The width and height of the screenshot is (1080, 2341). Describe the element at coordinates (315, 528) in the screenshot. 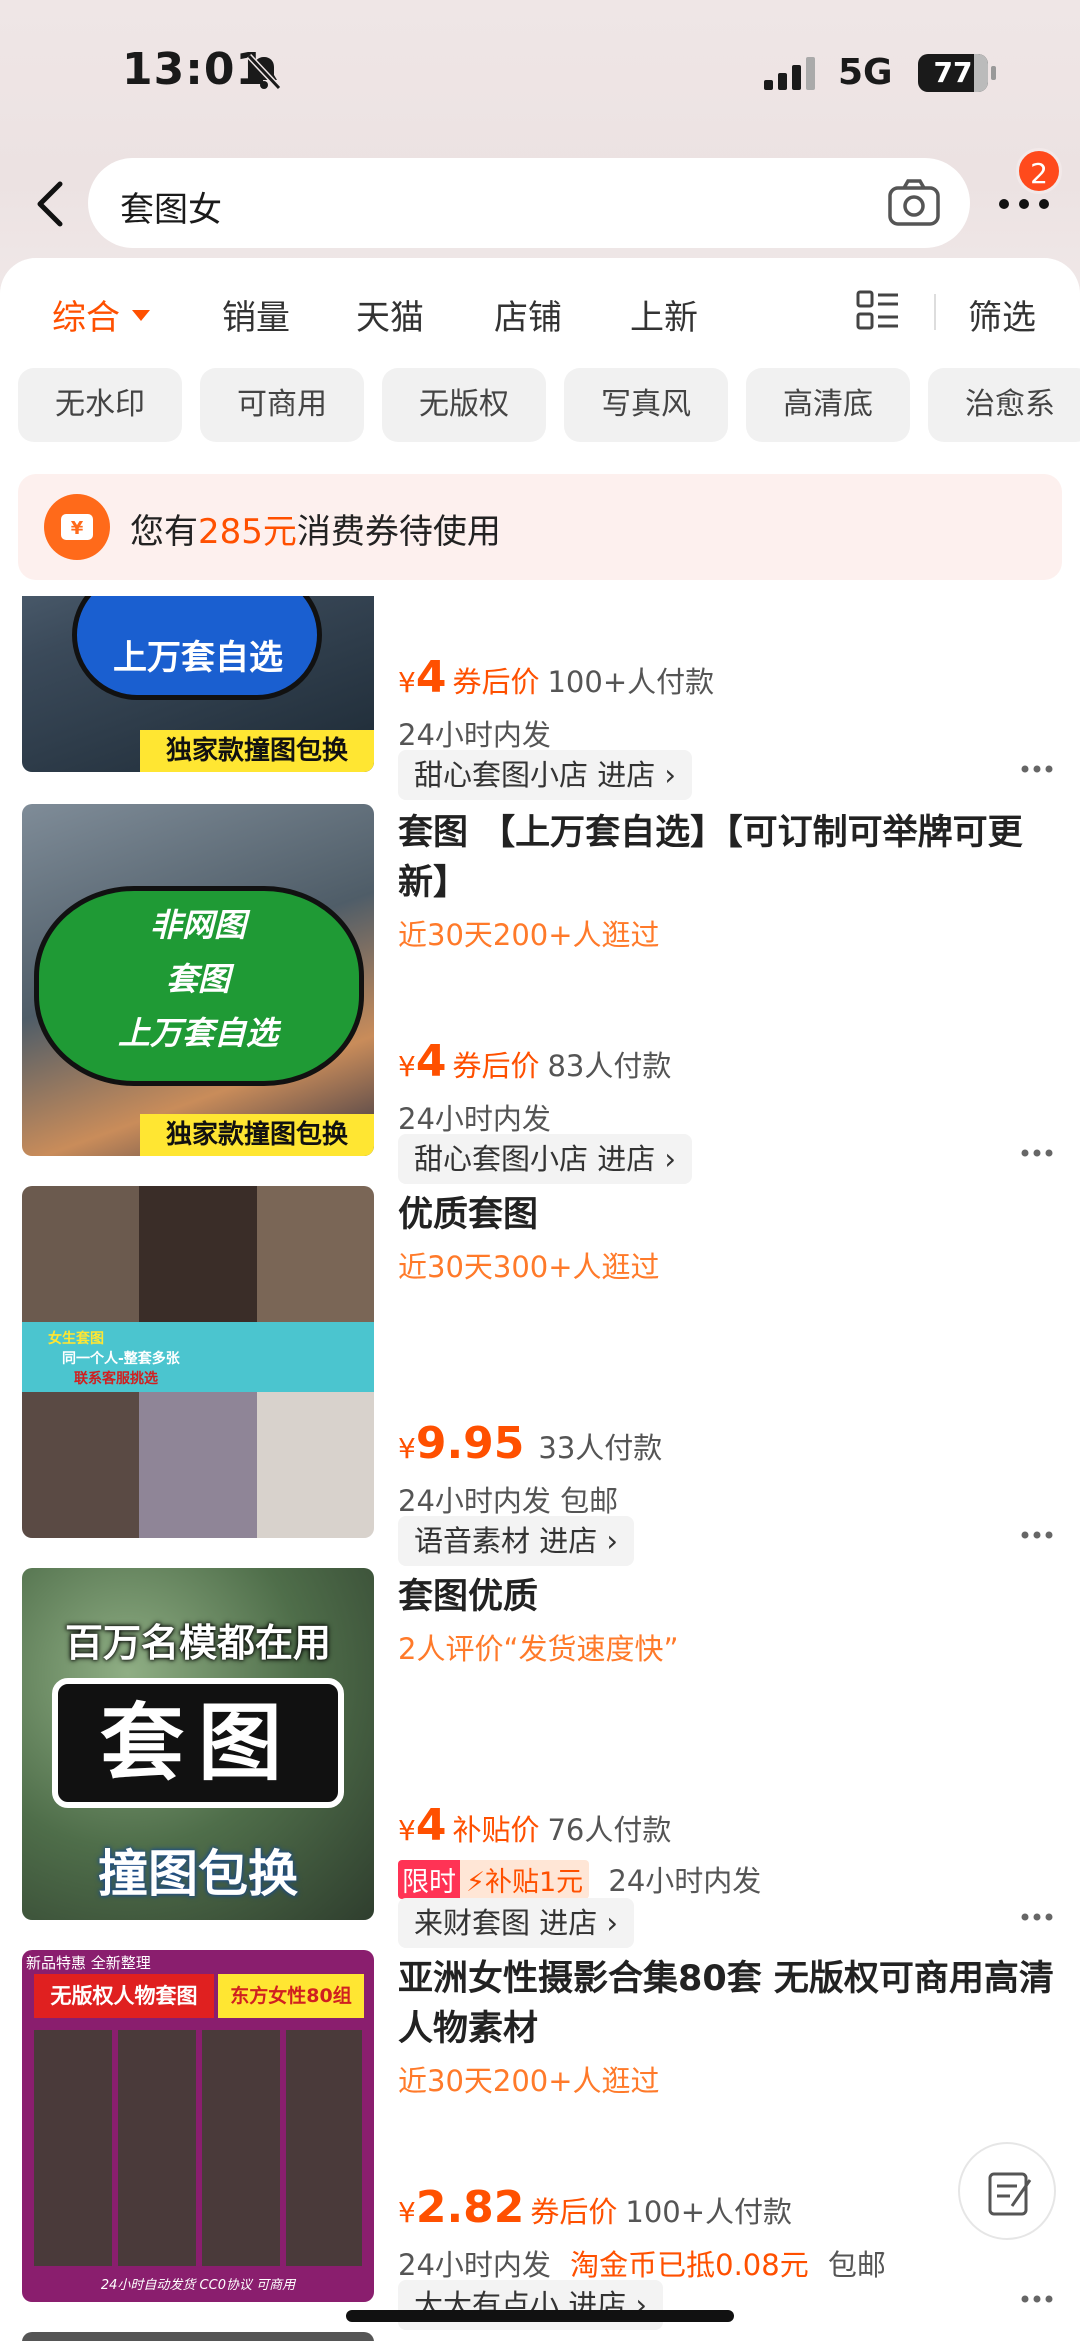

I see `coupon-text: 您有285元消费券待使用` at that location.